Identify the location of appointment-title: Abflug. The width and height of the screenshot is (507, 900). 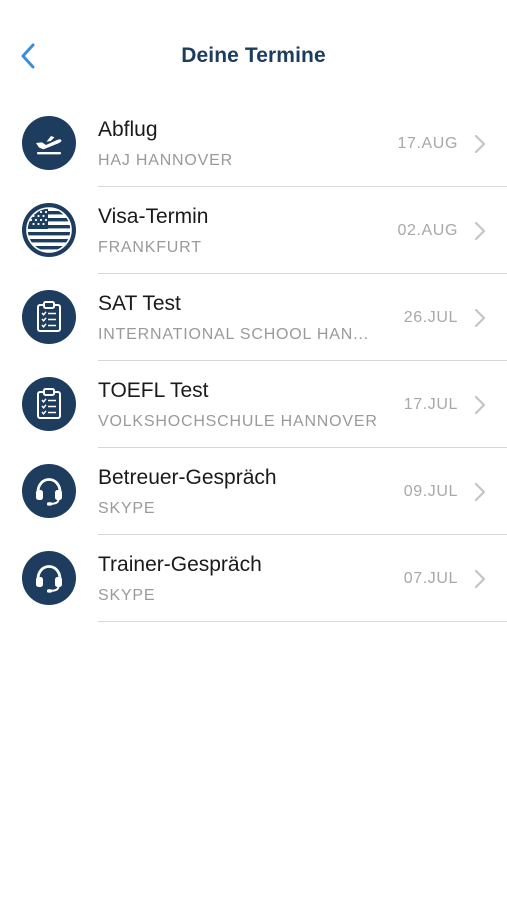
(128, 129).